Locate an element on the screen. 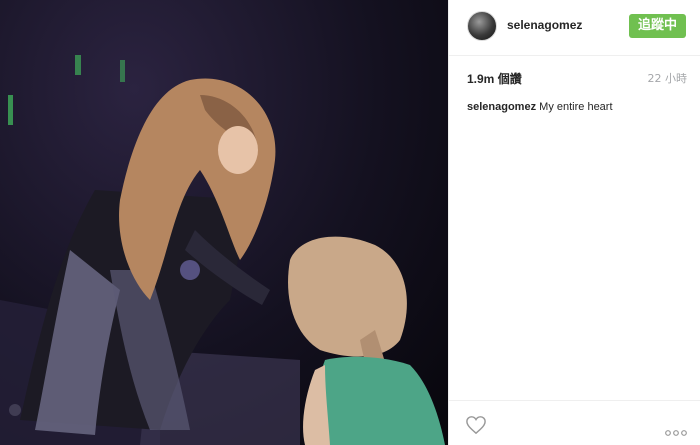  post-header: selenagomez 追蹤中 is located at coordinates (574, 28).